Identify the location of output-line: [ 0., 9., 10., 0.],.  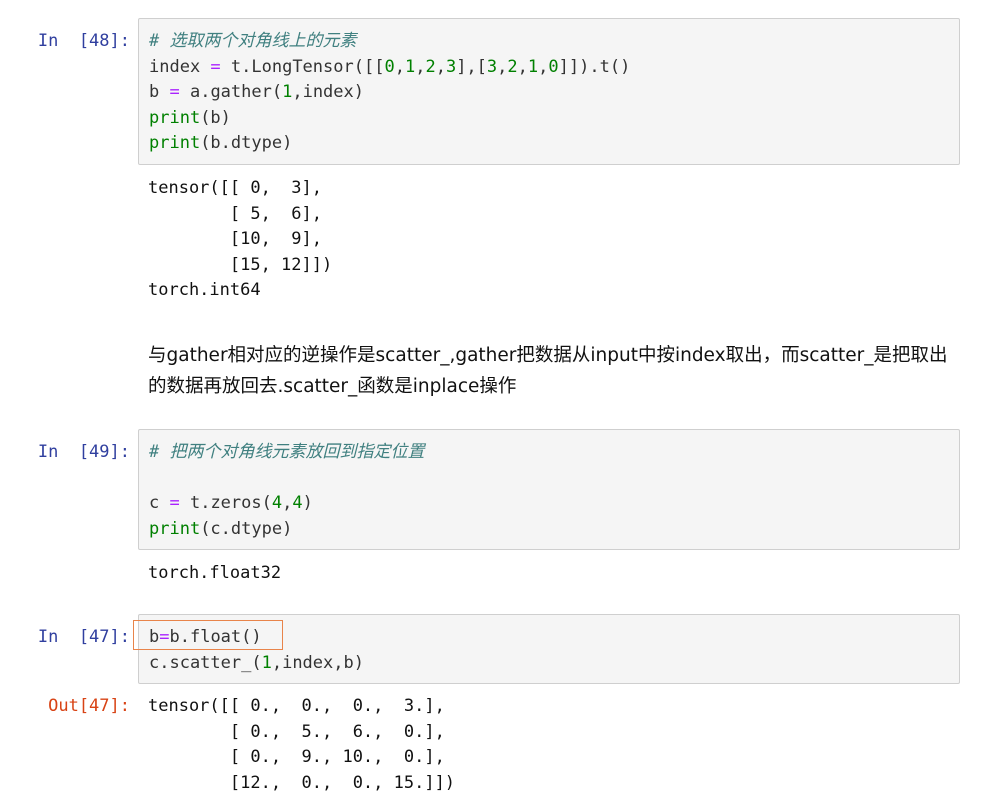
(296, 757).